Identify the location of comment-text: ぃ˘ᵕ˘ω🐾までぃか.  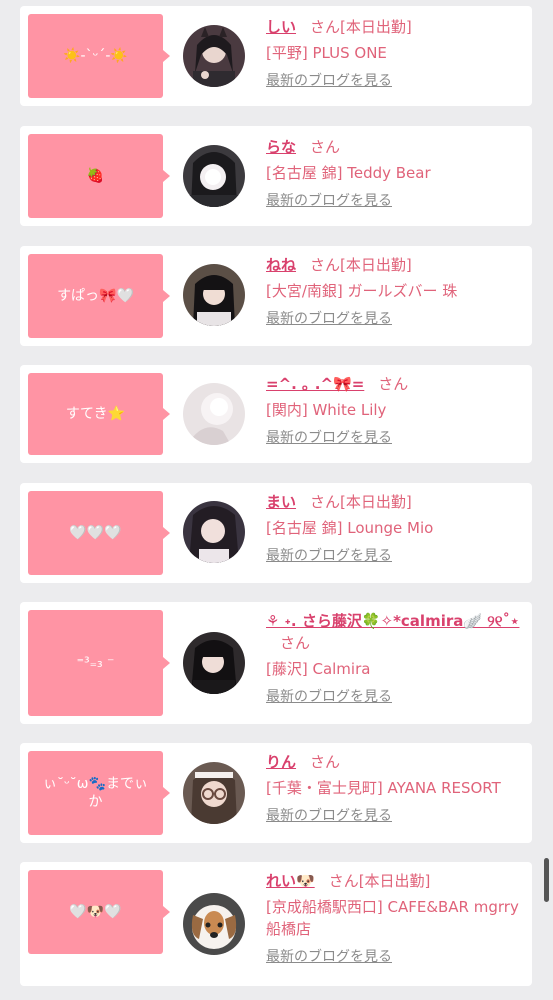
(95, 793).